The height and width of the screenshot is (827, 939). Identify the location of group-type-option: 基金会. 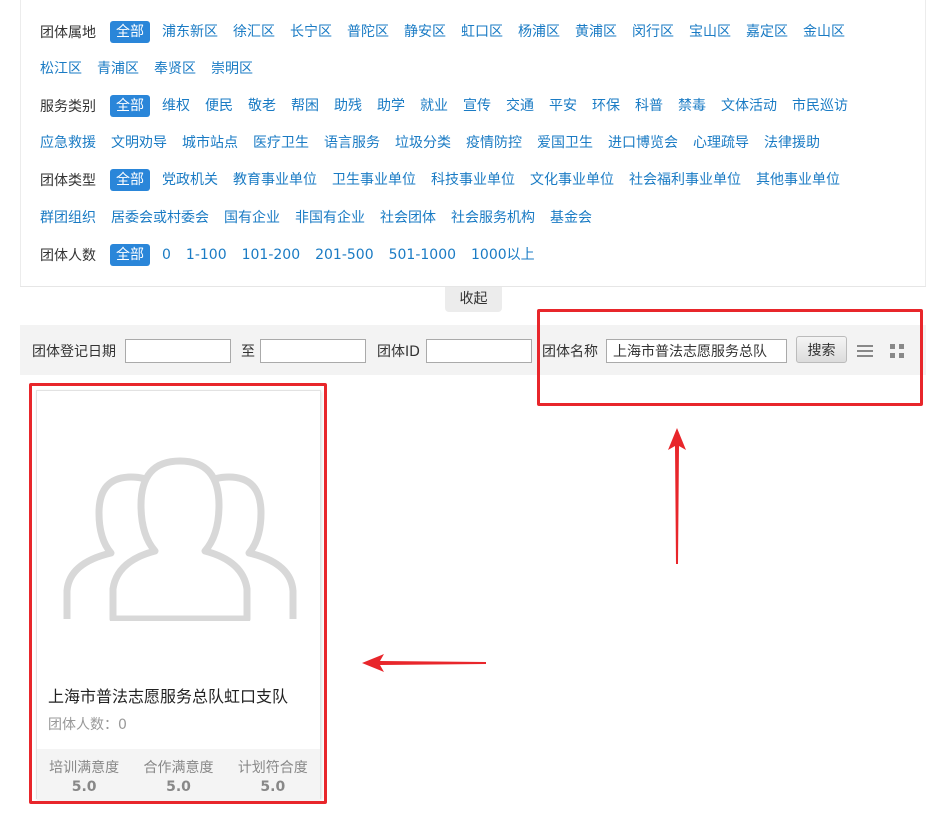
(571, 218).